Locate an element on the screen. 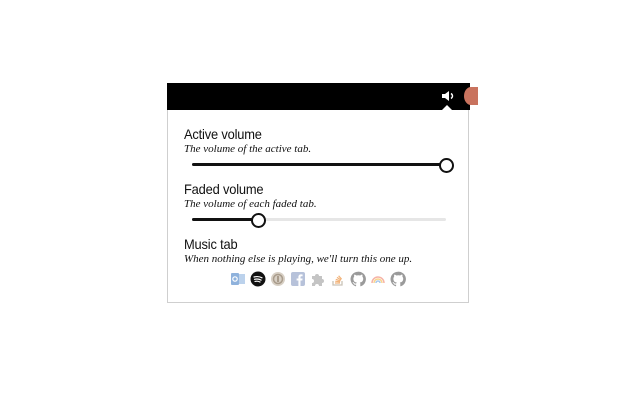  spotify-icon is located at coordinates (258, 279).